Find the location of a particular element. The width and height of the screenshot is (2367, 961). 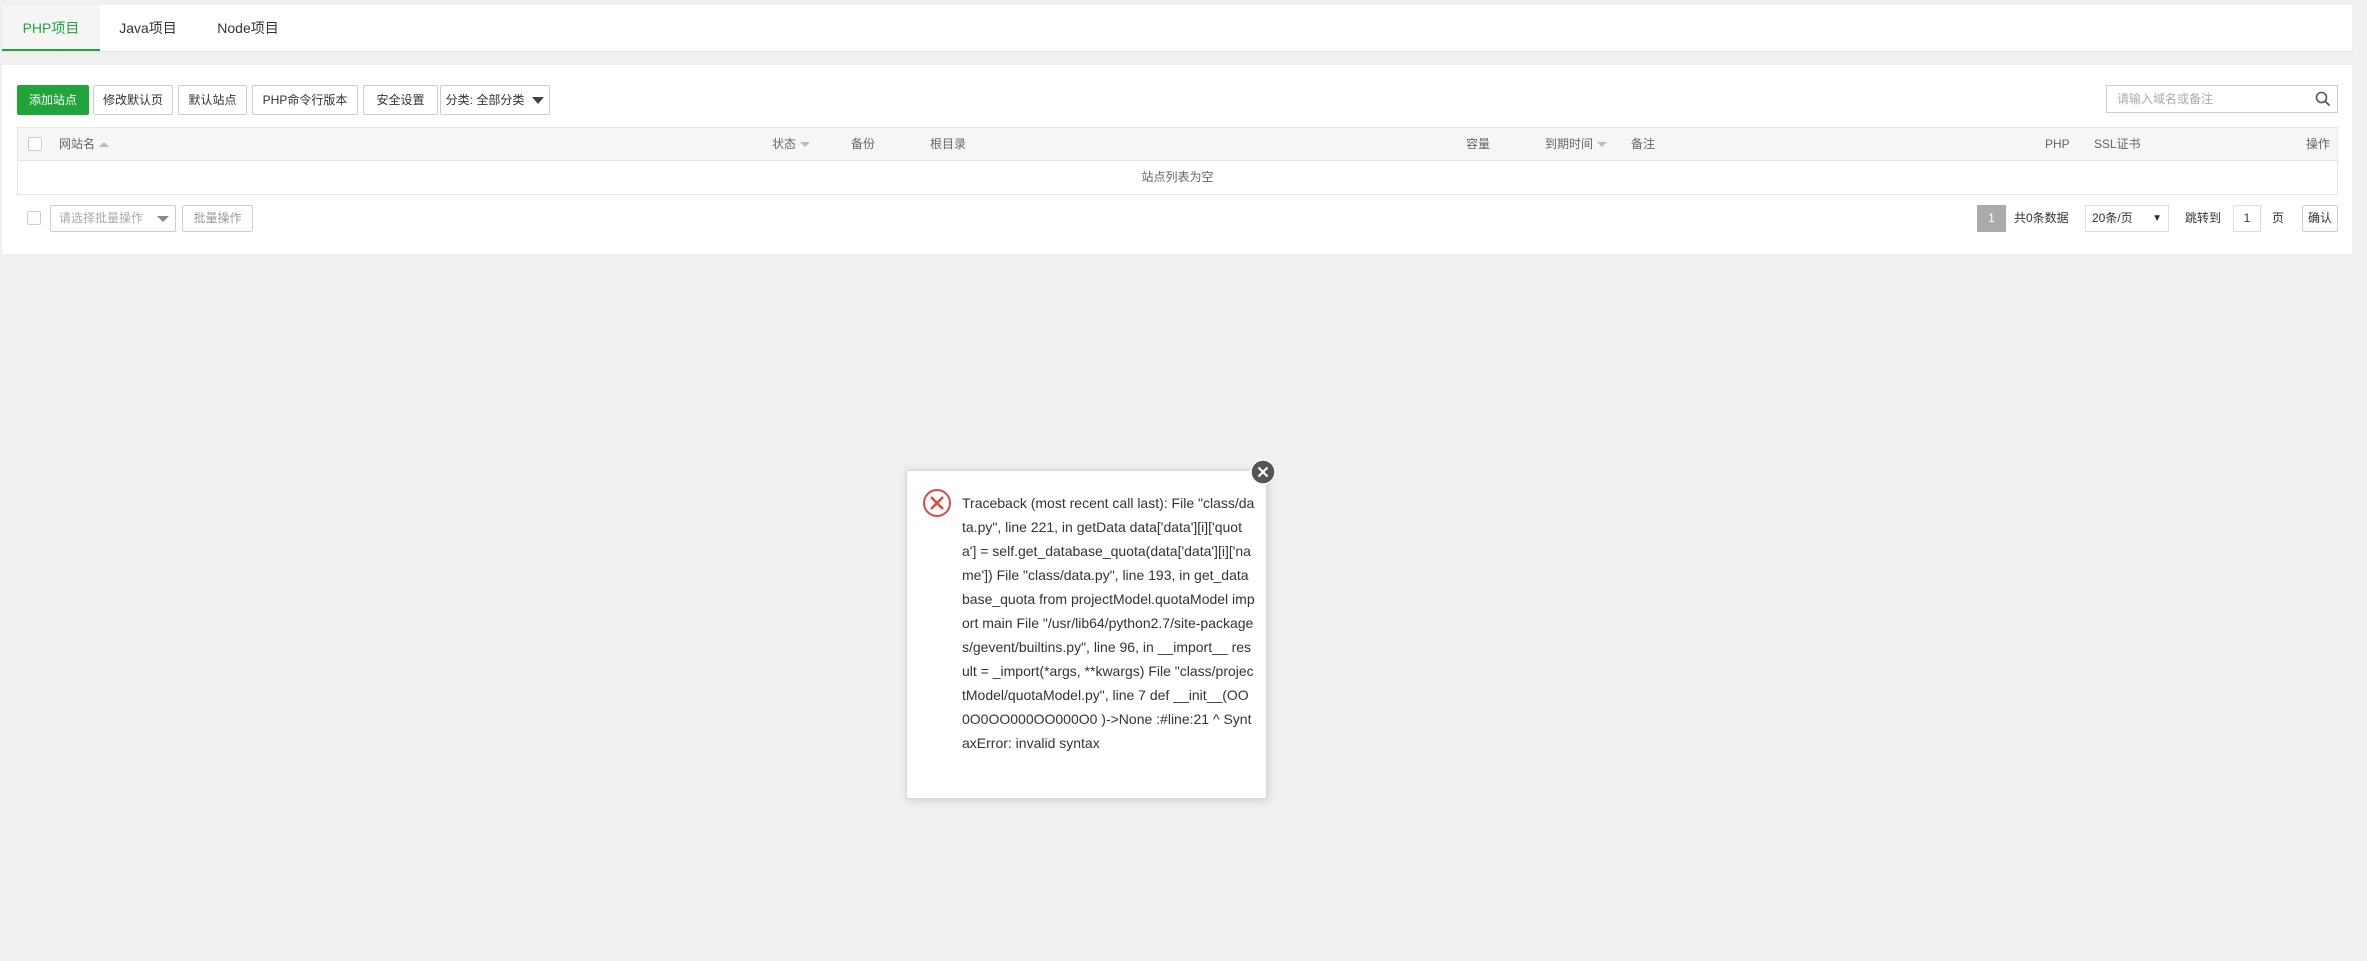

column-capacity: 容量 is located at coordinates (1478, 144).